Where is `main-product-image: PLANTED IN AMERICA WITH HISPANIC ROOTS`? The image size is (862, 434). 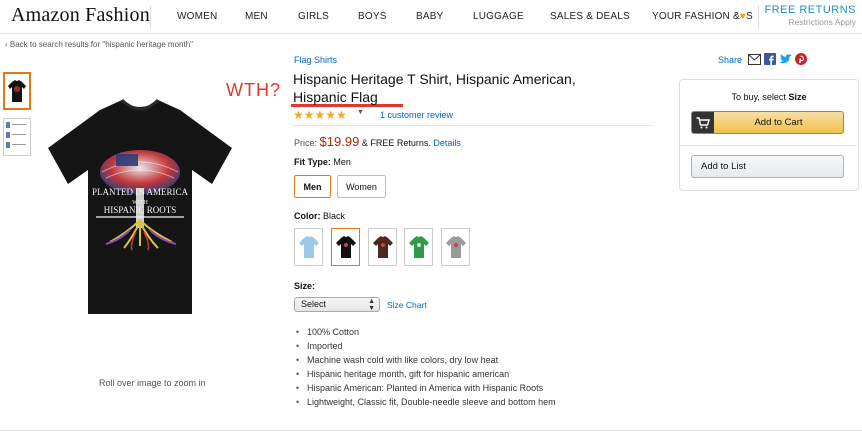 main-product-image: PLANTED IN AMERICA WITH HISPANIC ROOTS is located at coordinates (140, 207).